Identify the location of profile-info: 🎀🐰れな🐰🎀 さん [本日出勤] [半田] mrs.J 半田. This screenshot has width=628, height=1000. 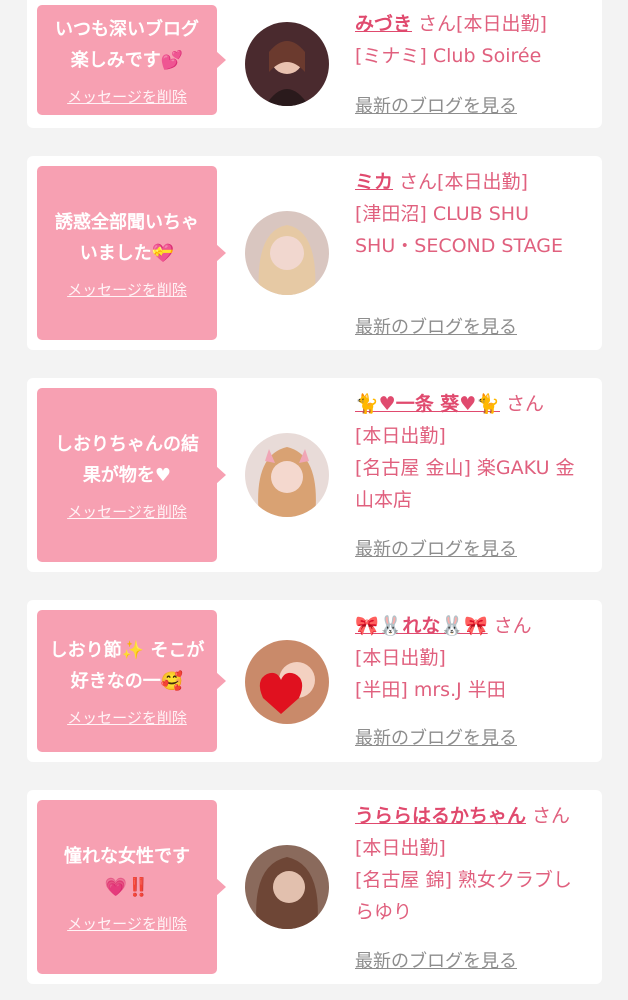
(472, 658).